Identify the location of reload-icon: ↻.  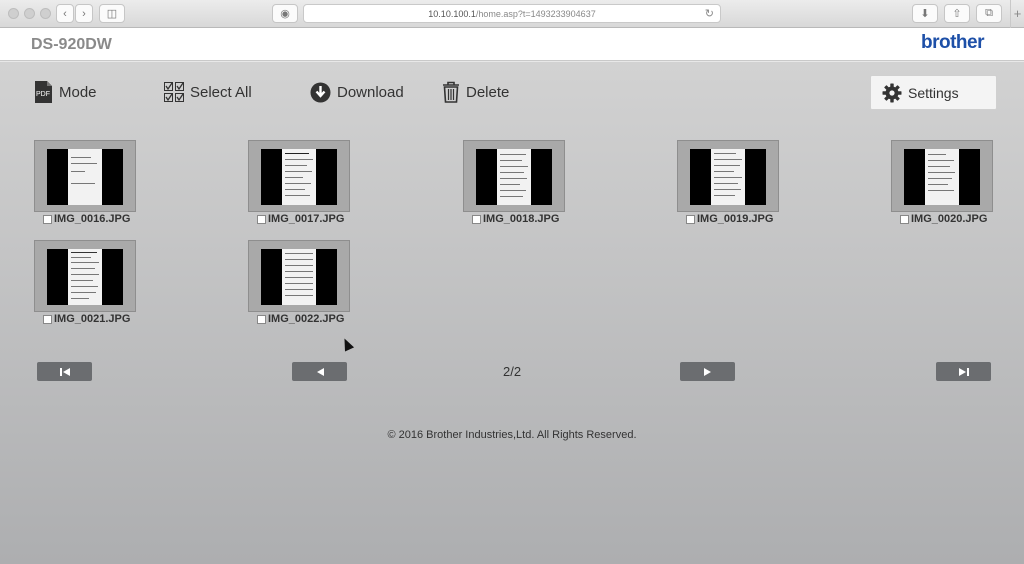
(709, 13).